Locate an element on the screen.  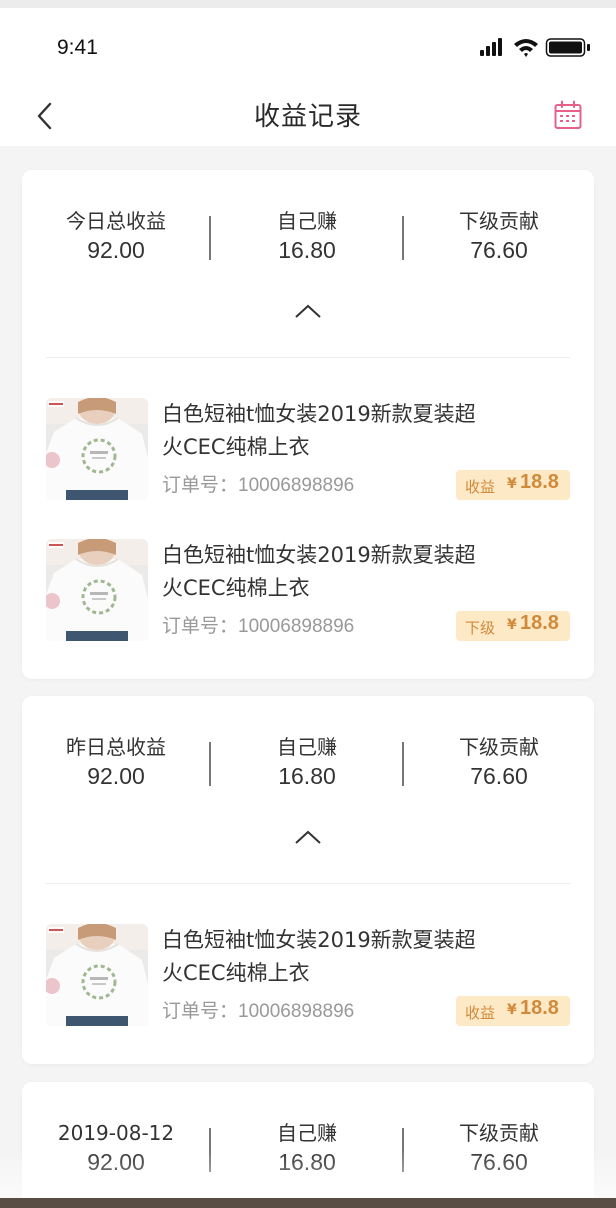
bottom-edge is located at coordinates (308, 1203).